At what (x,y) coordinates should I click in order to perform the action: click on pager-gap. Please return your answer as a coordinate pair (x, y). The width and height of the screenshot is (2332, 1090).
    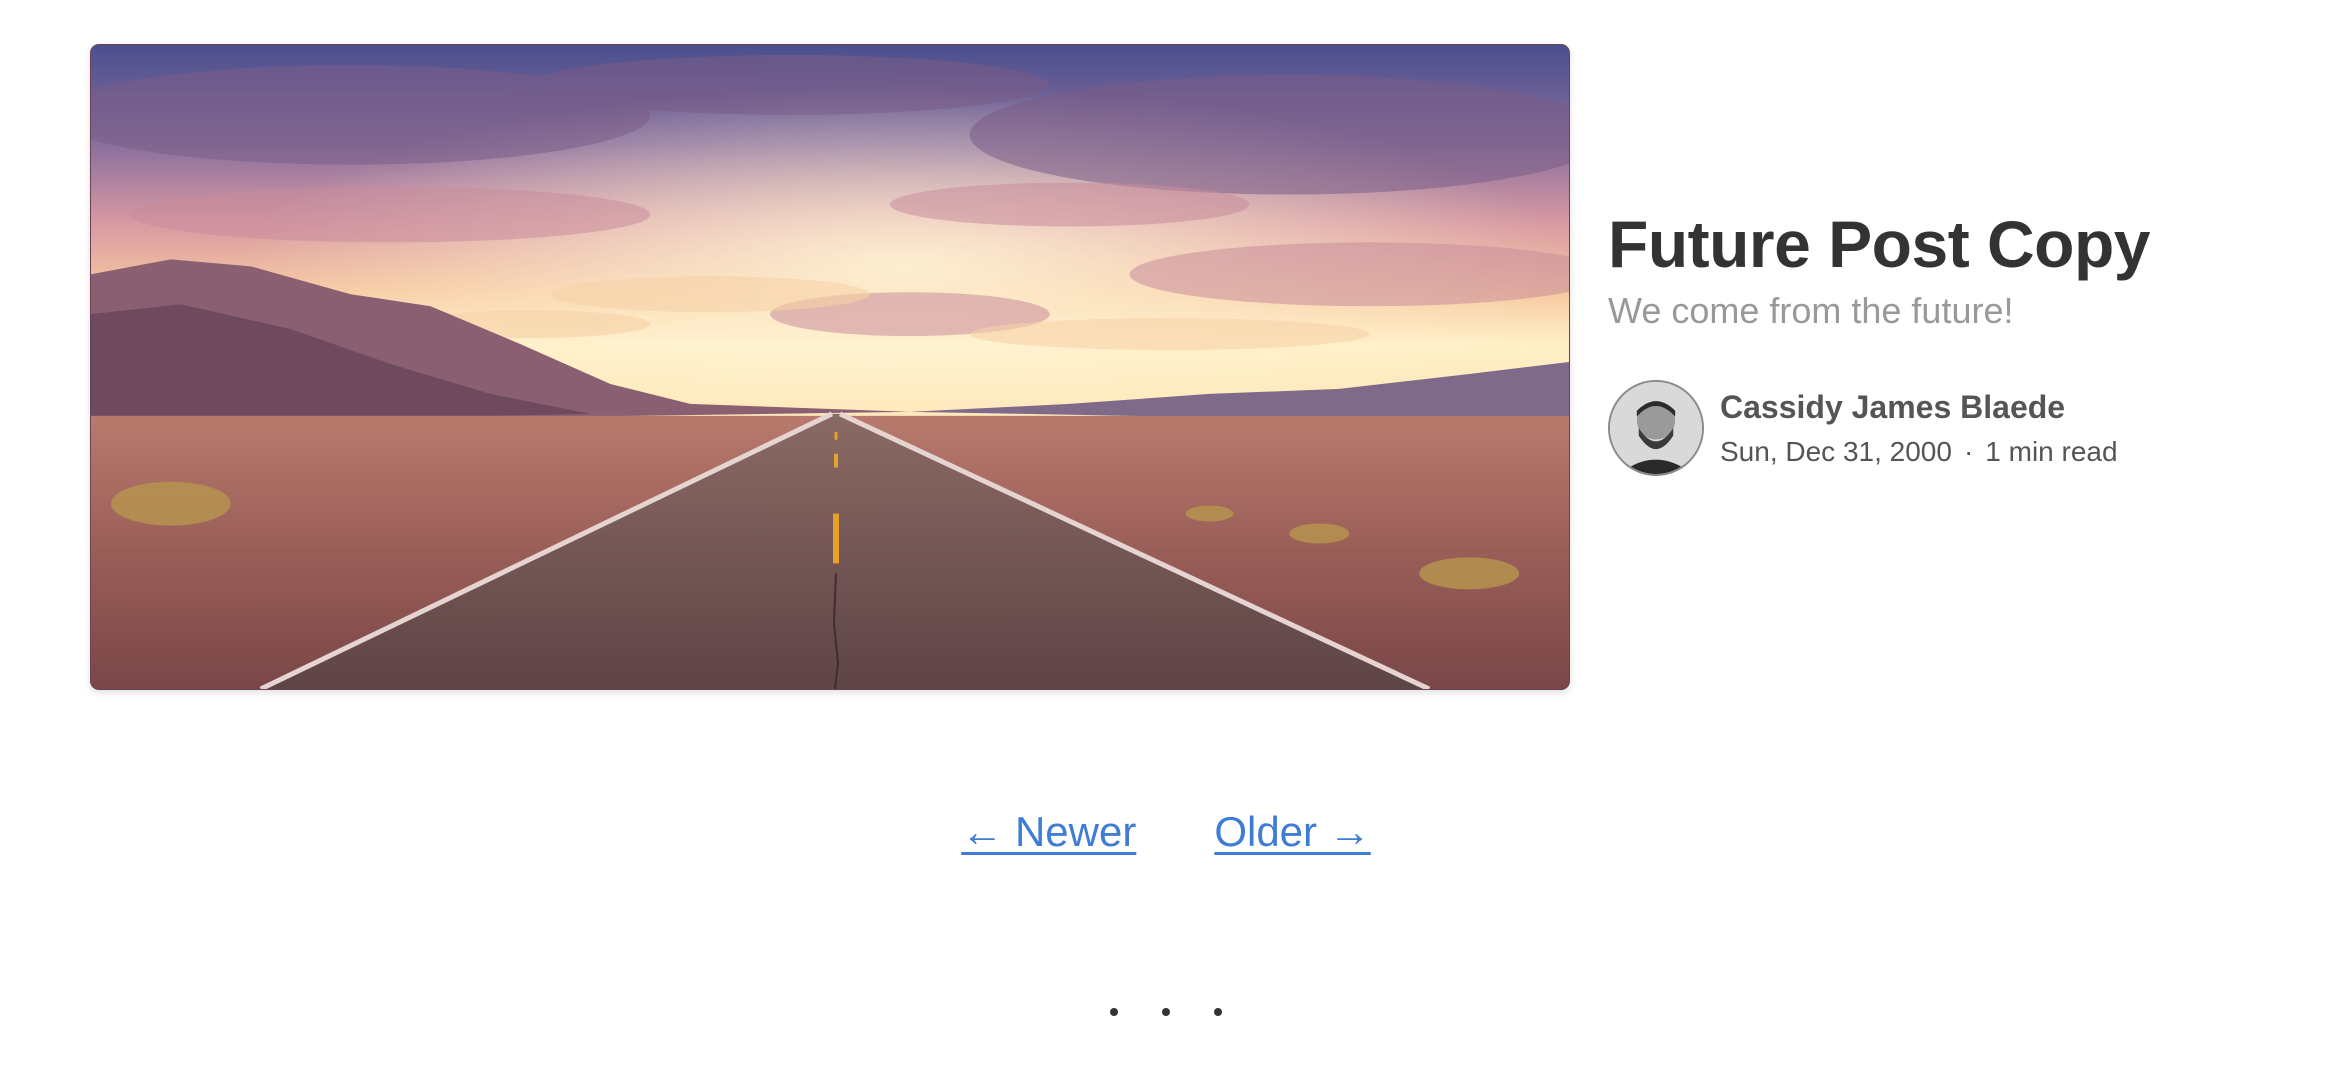
    Looking at the image, I should click on (1175, 832).